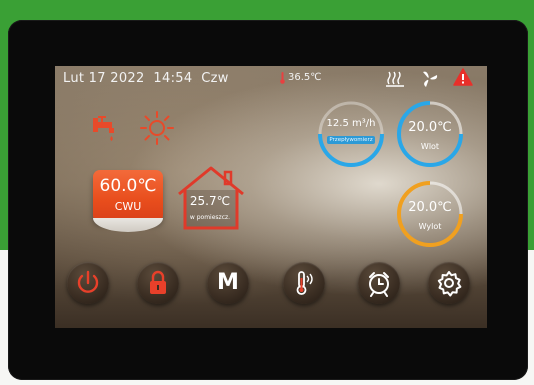  What do you see at coordinates (157, 128) in the screenshot?
I see `sun-icon` at bounding box center [157, 128].